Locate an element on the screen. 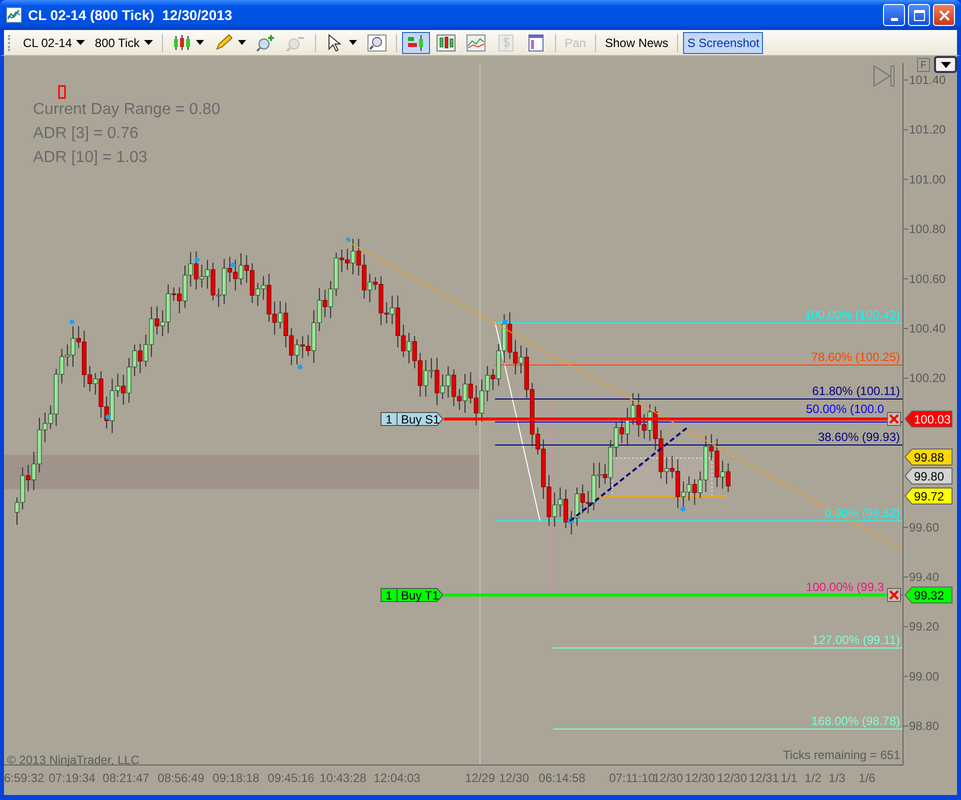  time-axis-label: 07:11:10 is located at coordinates (632, 778).